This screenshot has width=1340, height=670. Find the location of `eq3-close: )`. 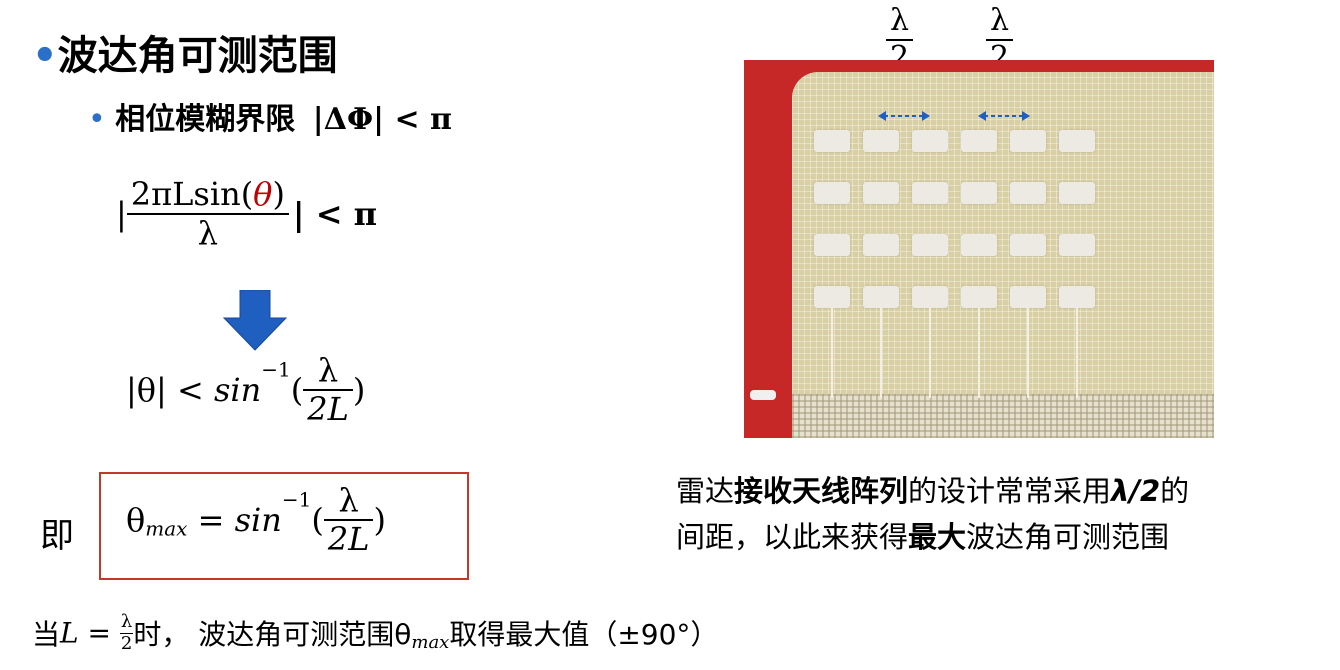

eq3-close: ) is located at coordinates (379, 519).